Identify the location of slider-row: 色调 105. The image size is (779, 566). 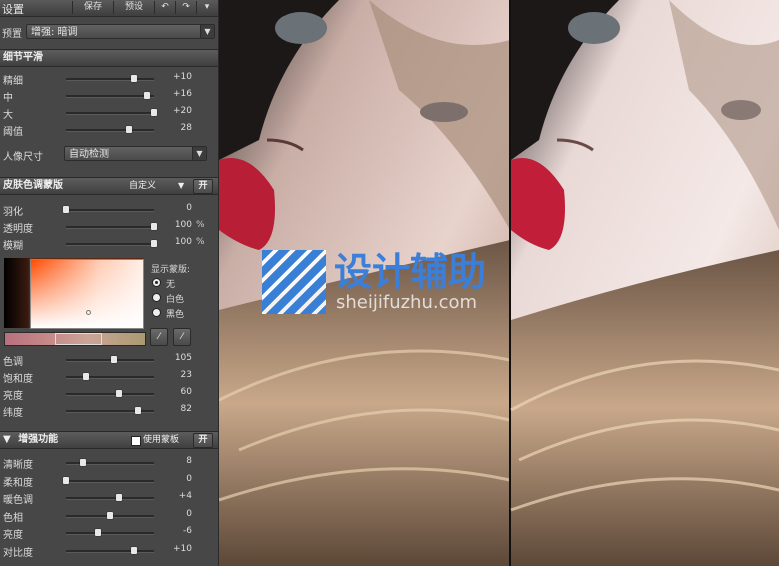
(109, 360).